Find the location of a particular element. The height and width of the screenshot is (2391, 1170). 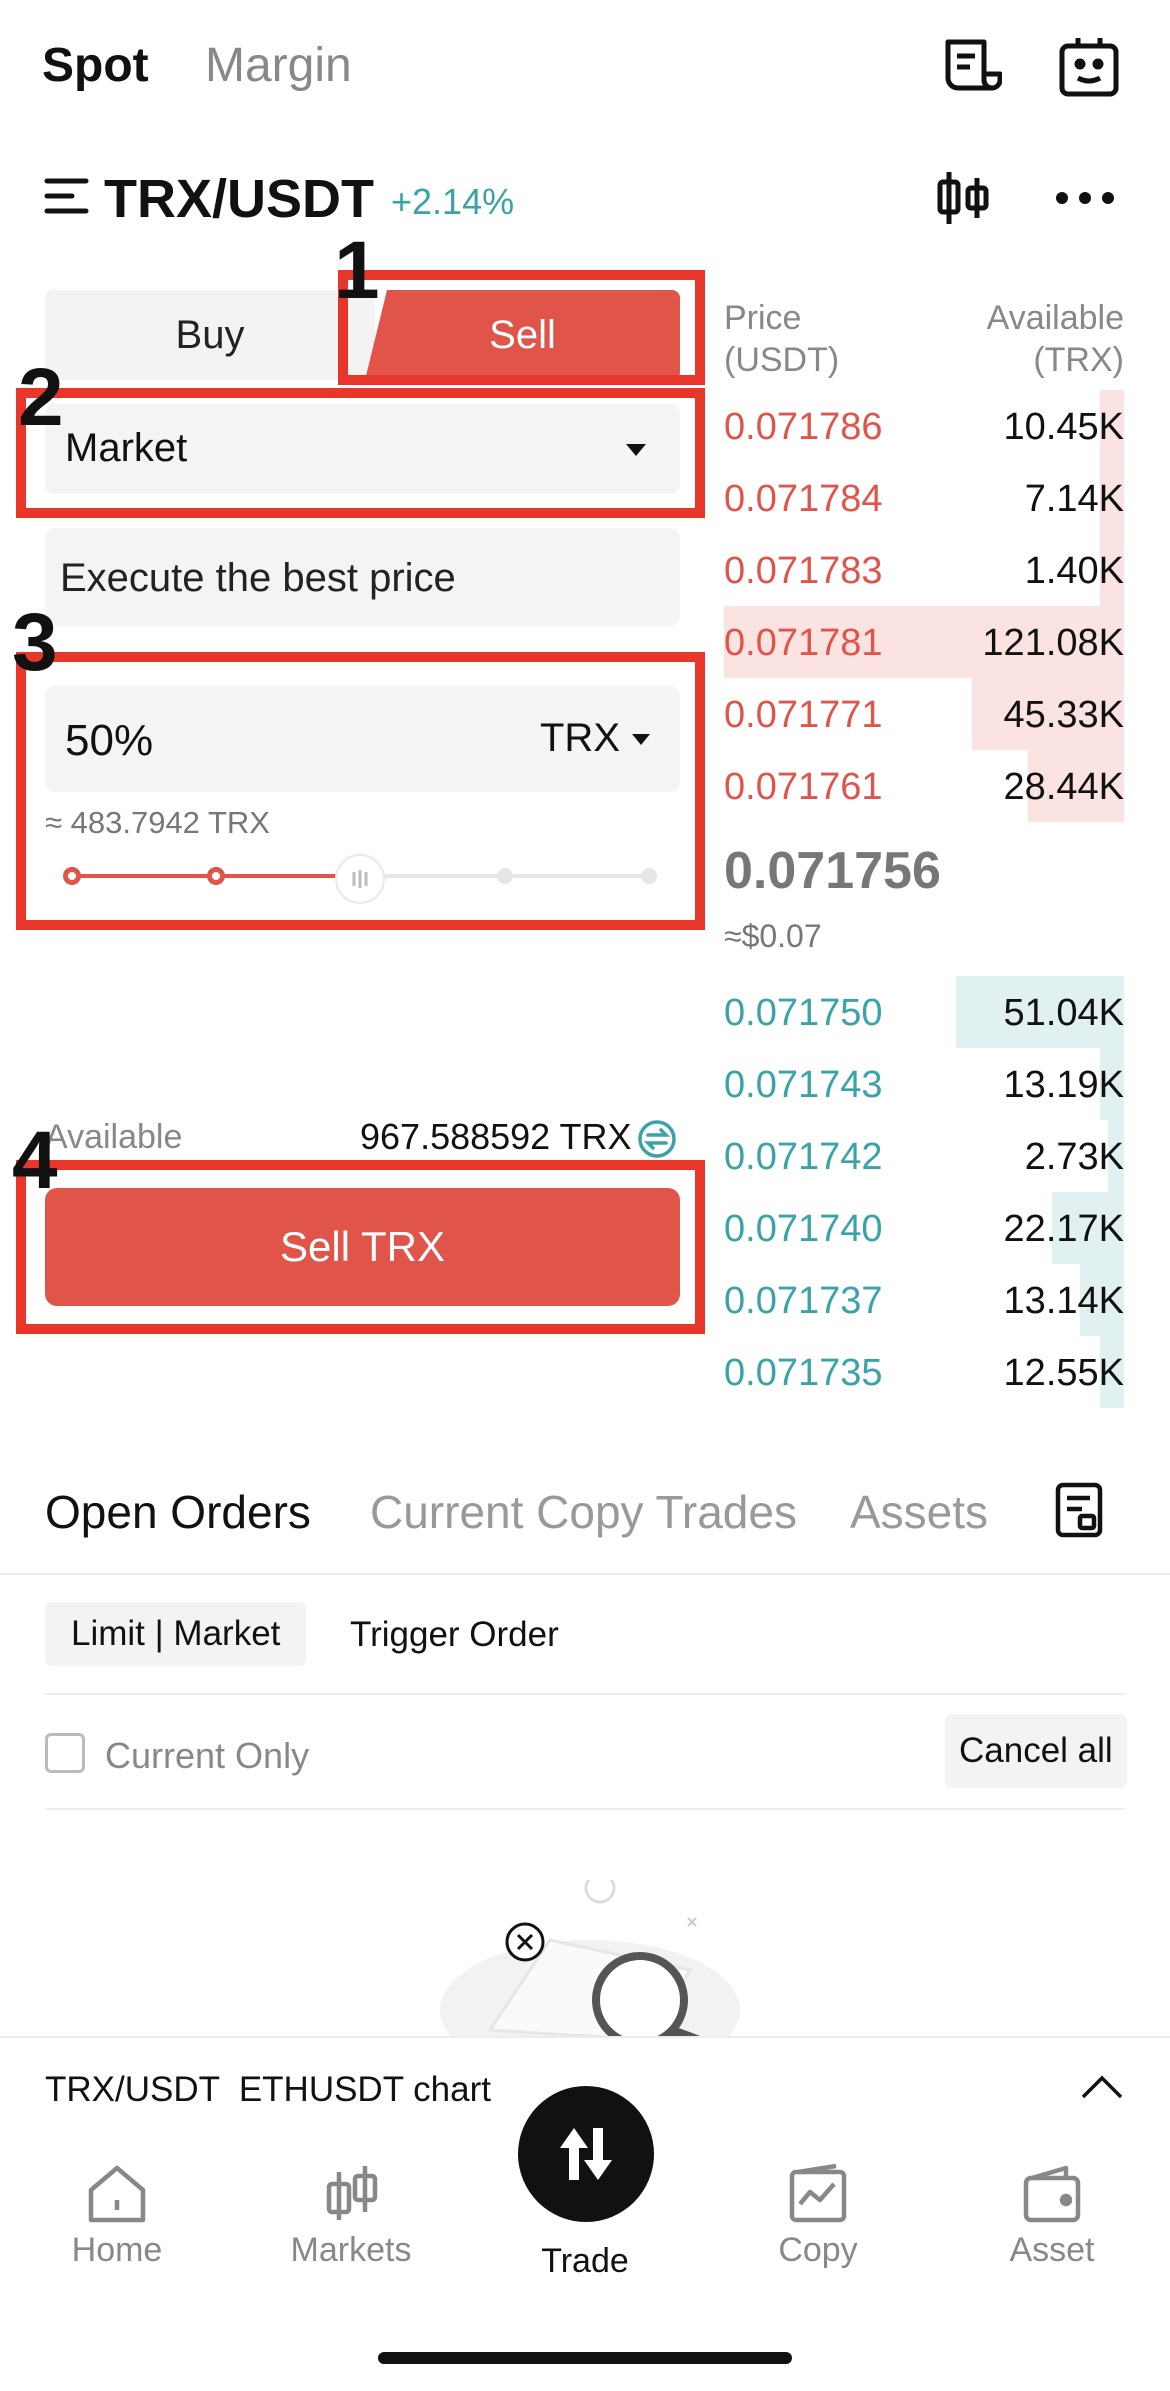

tab-copy-trades: Current Copy Trades is located at coordinates (583, 1512).